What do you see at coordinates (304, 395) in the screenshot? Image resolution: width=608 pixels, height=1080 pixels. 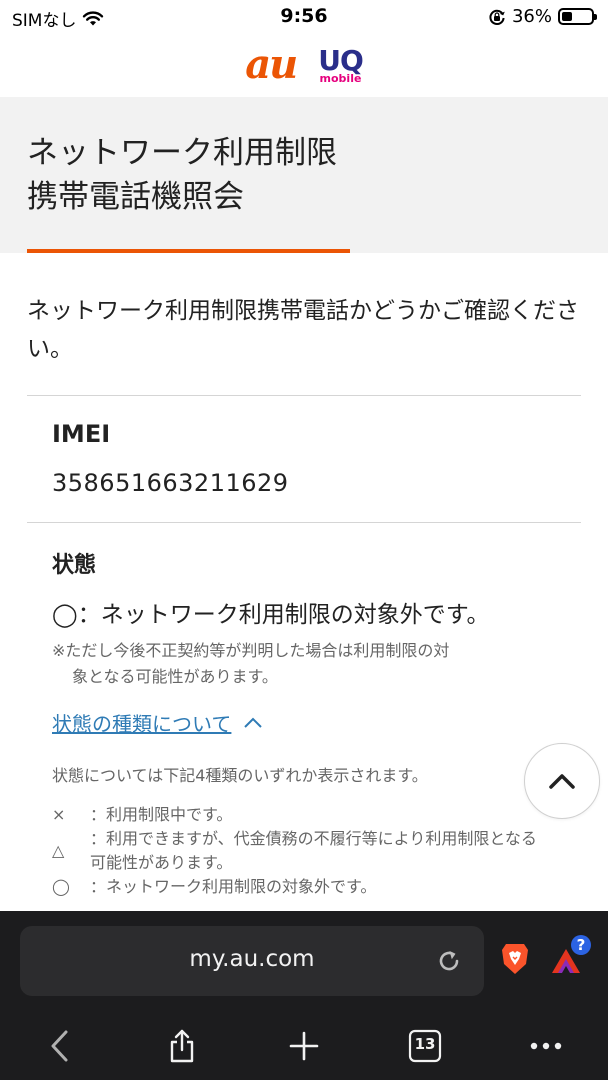 I see `divider-top` at bounding box center [304, 395].